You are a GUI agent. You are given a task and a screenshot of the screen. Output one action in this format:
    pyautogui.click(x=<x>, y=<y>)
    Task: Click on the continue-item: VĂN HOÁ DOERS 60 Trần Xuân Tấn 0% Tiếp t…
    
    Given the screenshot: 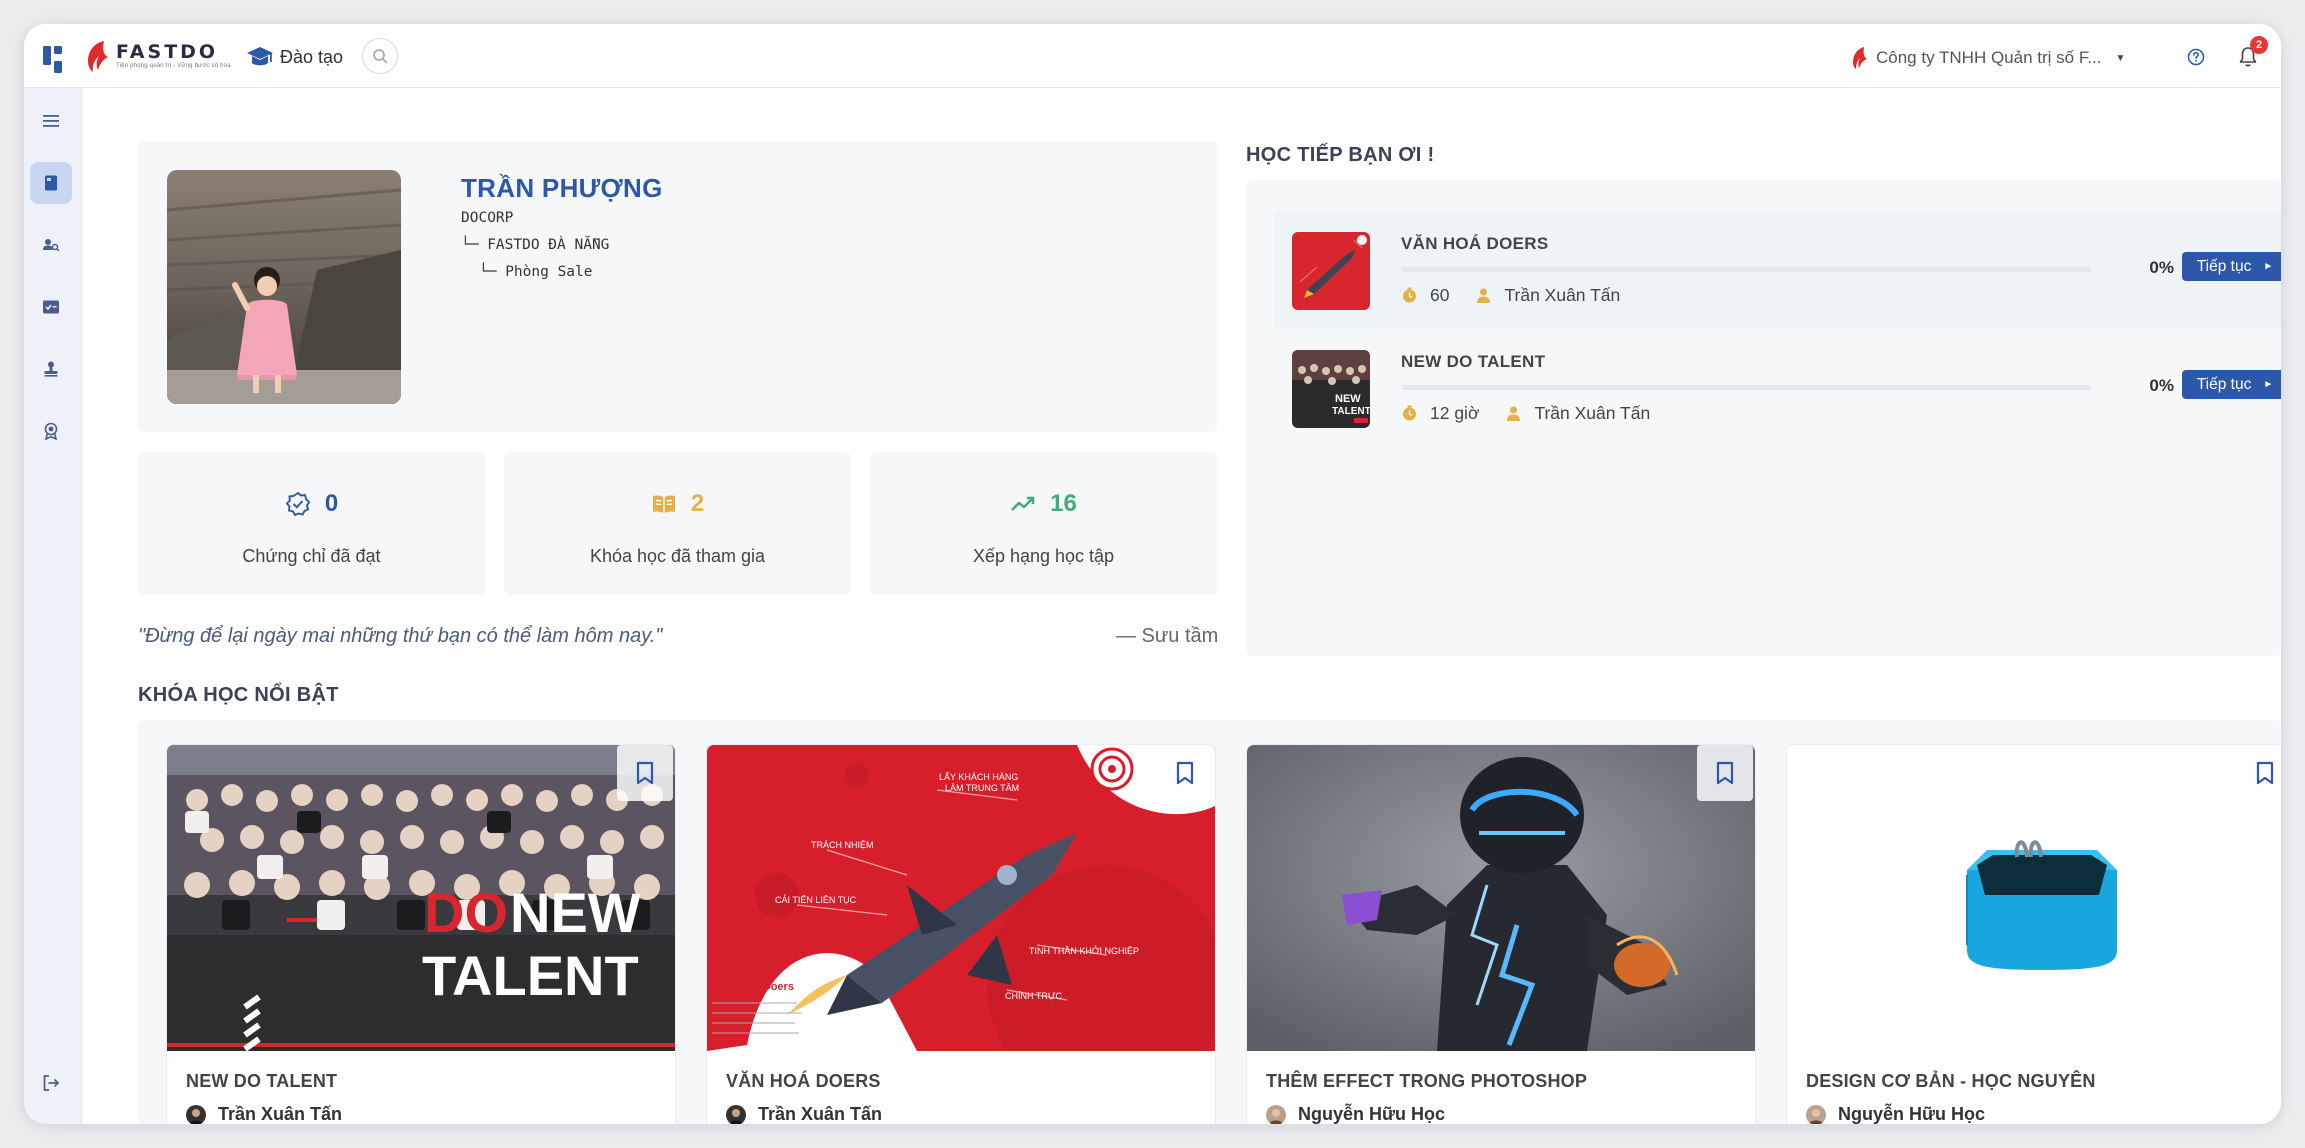 What is the action you would take?
    pyautogui.click(x=1777, y=269)
    